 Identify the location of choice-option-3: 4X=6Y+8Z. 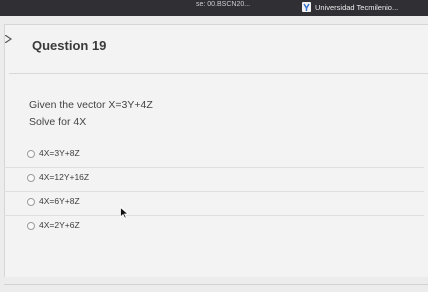
(214, 204).